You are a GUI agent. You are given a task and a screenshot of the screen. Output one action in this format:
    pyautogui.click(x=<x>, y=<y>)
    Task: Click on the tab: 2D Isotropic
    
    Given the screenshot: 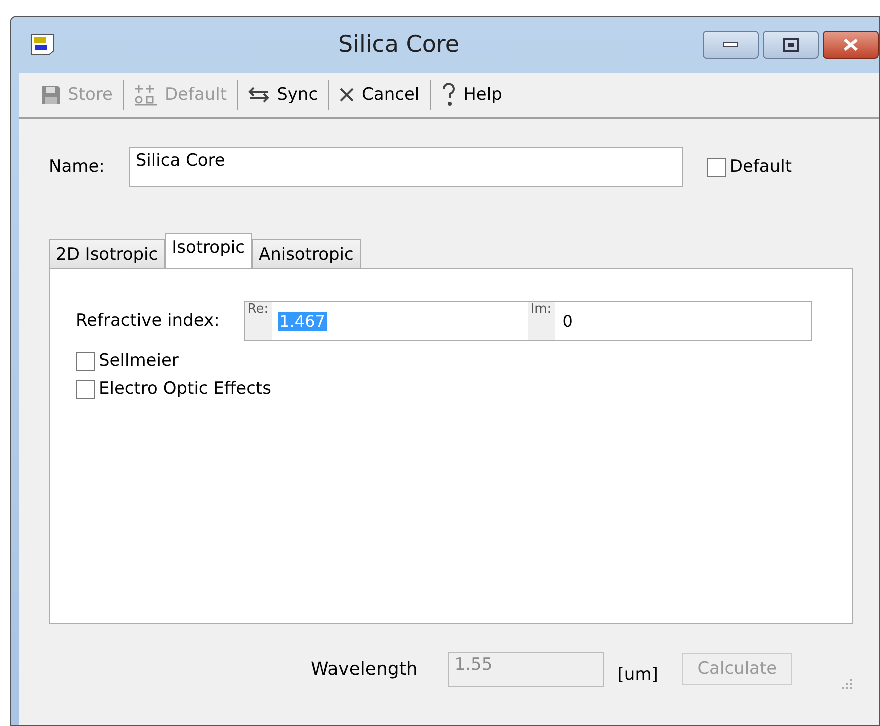 What is the action you would take?
    pyautogui.click(x=107, y=254)
    